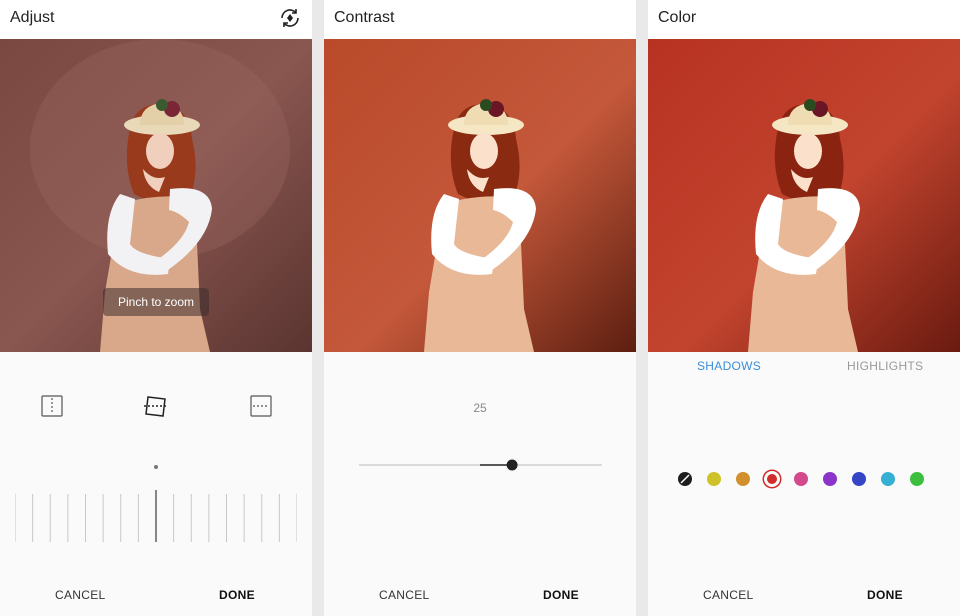 Image resolution: width=960 pixels, height=616 pixels. Describe the element at coordinates (261, 406) in the screenshot. I see `horizontal-perspective-icon` at that location.